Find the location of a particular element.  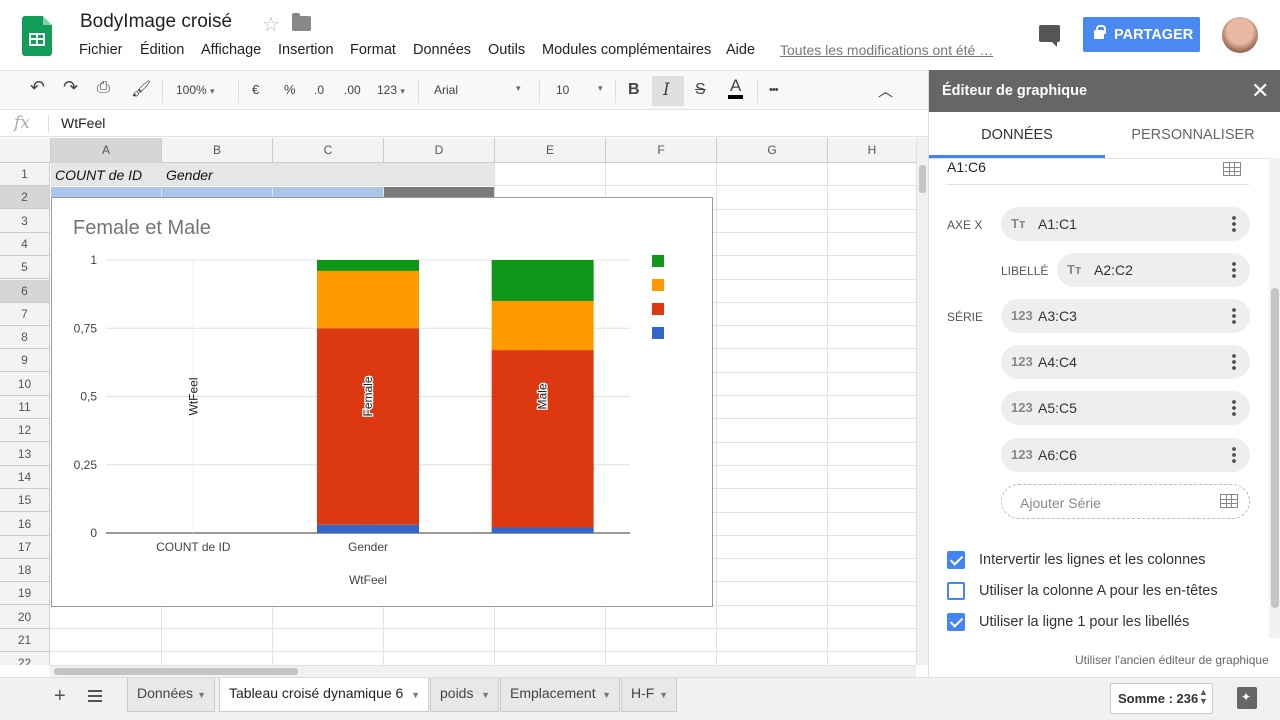

formula-input: WtFeel is located at coordinates (83, 123).